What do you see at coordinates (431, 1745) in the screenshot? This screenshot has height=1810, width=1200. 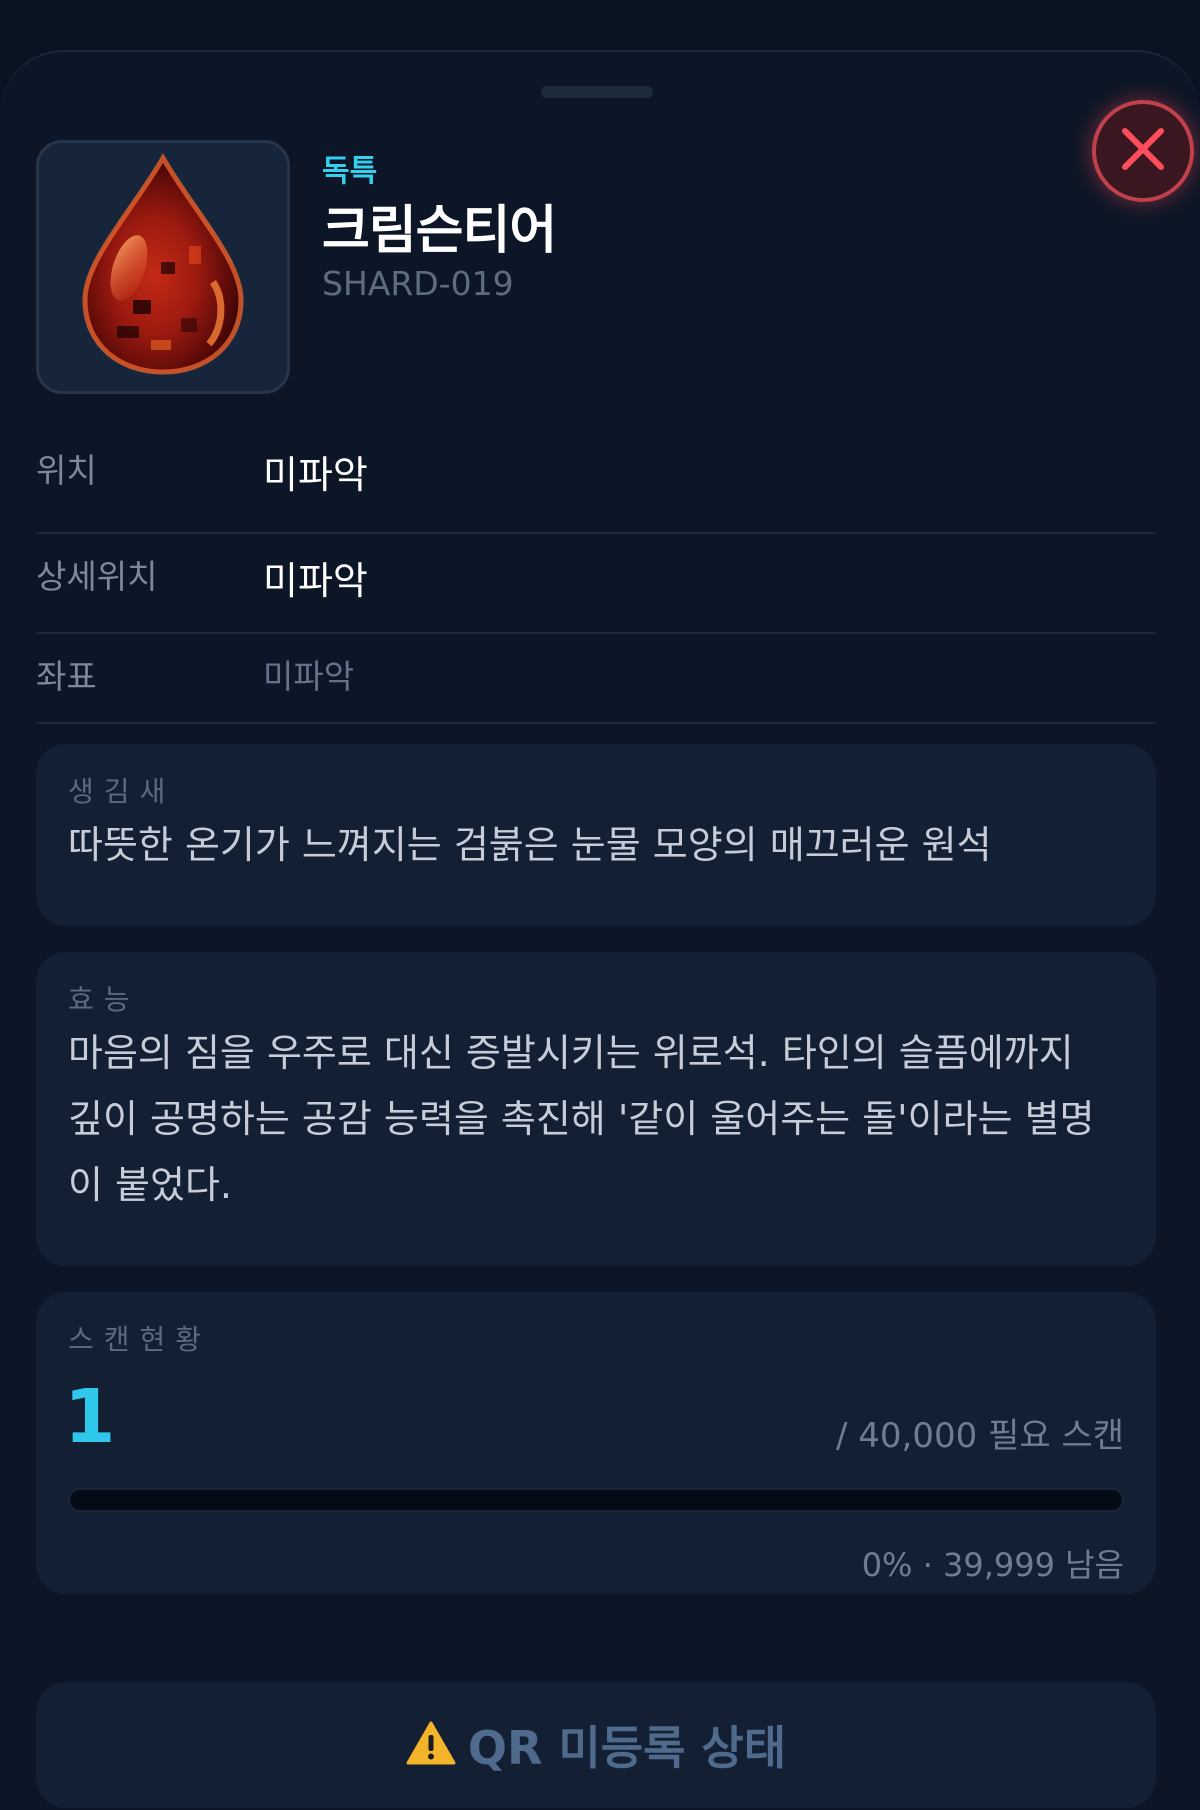 I see `warning-icon` at bounding box center [431, 1745].